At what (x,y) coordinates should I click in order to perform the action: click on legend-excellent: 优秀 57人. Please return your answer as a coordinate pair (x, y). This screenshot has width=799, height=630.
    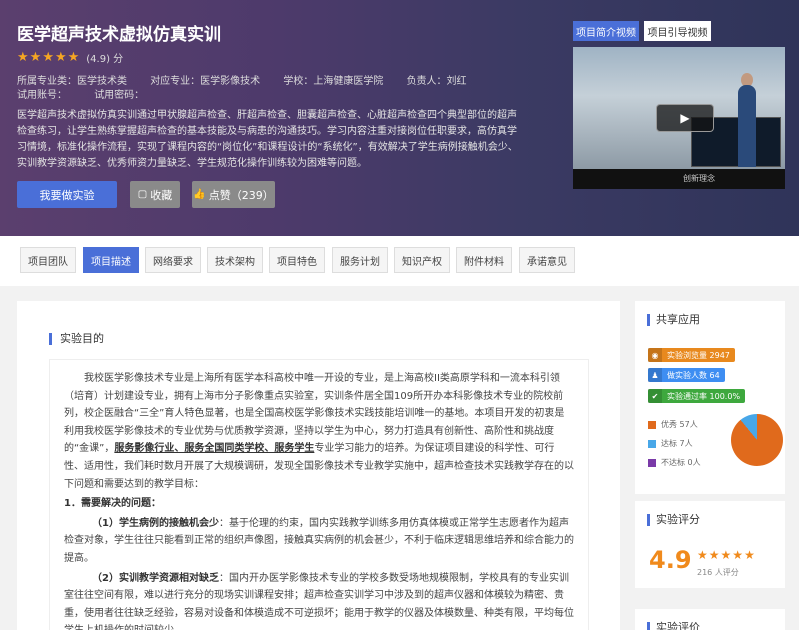
    Looking at the image, I should click on (673, 424).